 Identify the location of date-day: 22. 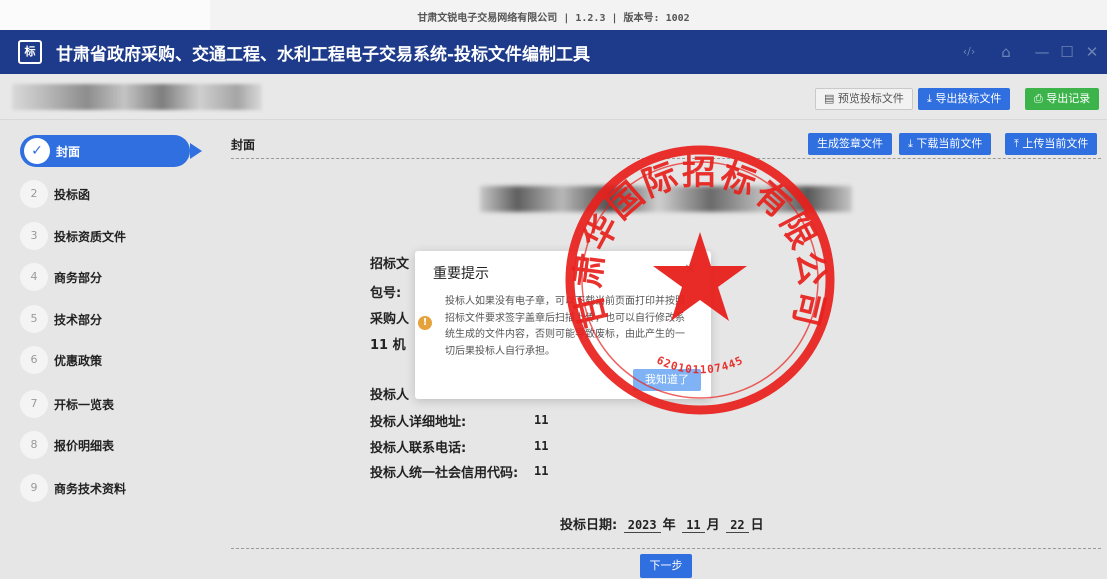
(737, 525).